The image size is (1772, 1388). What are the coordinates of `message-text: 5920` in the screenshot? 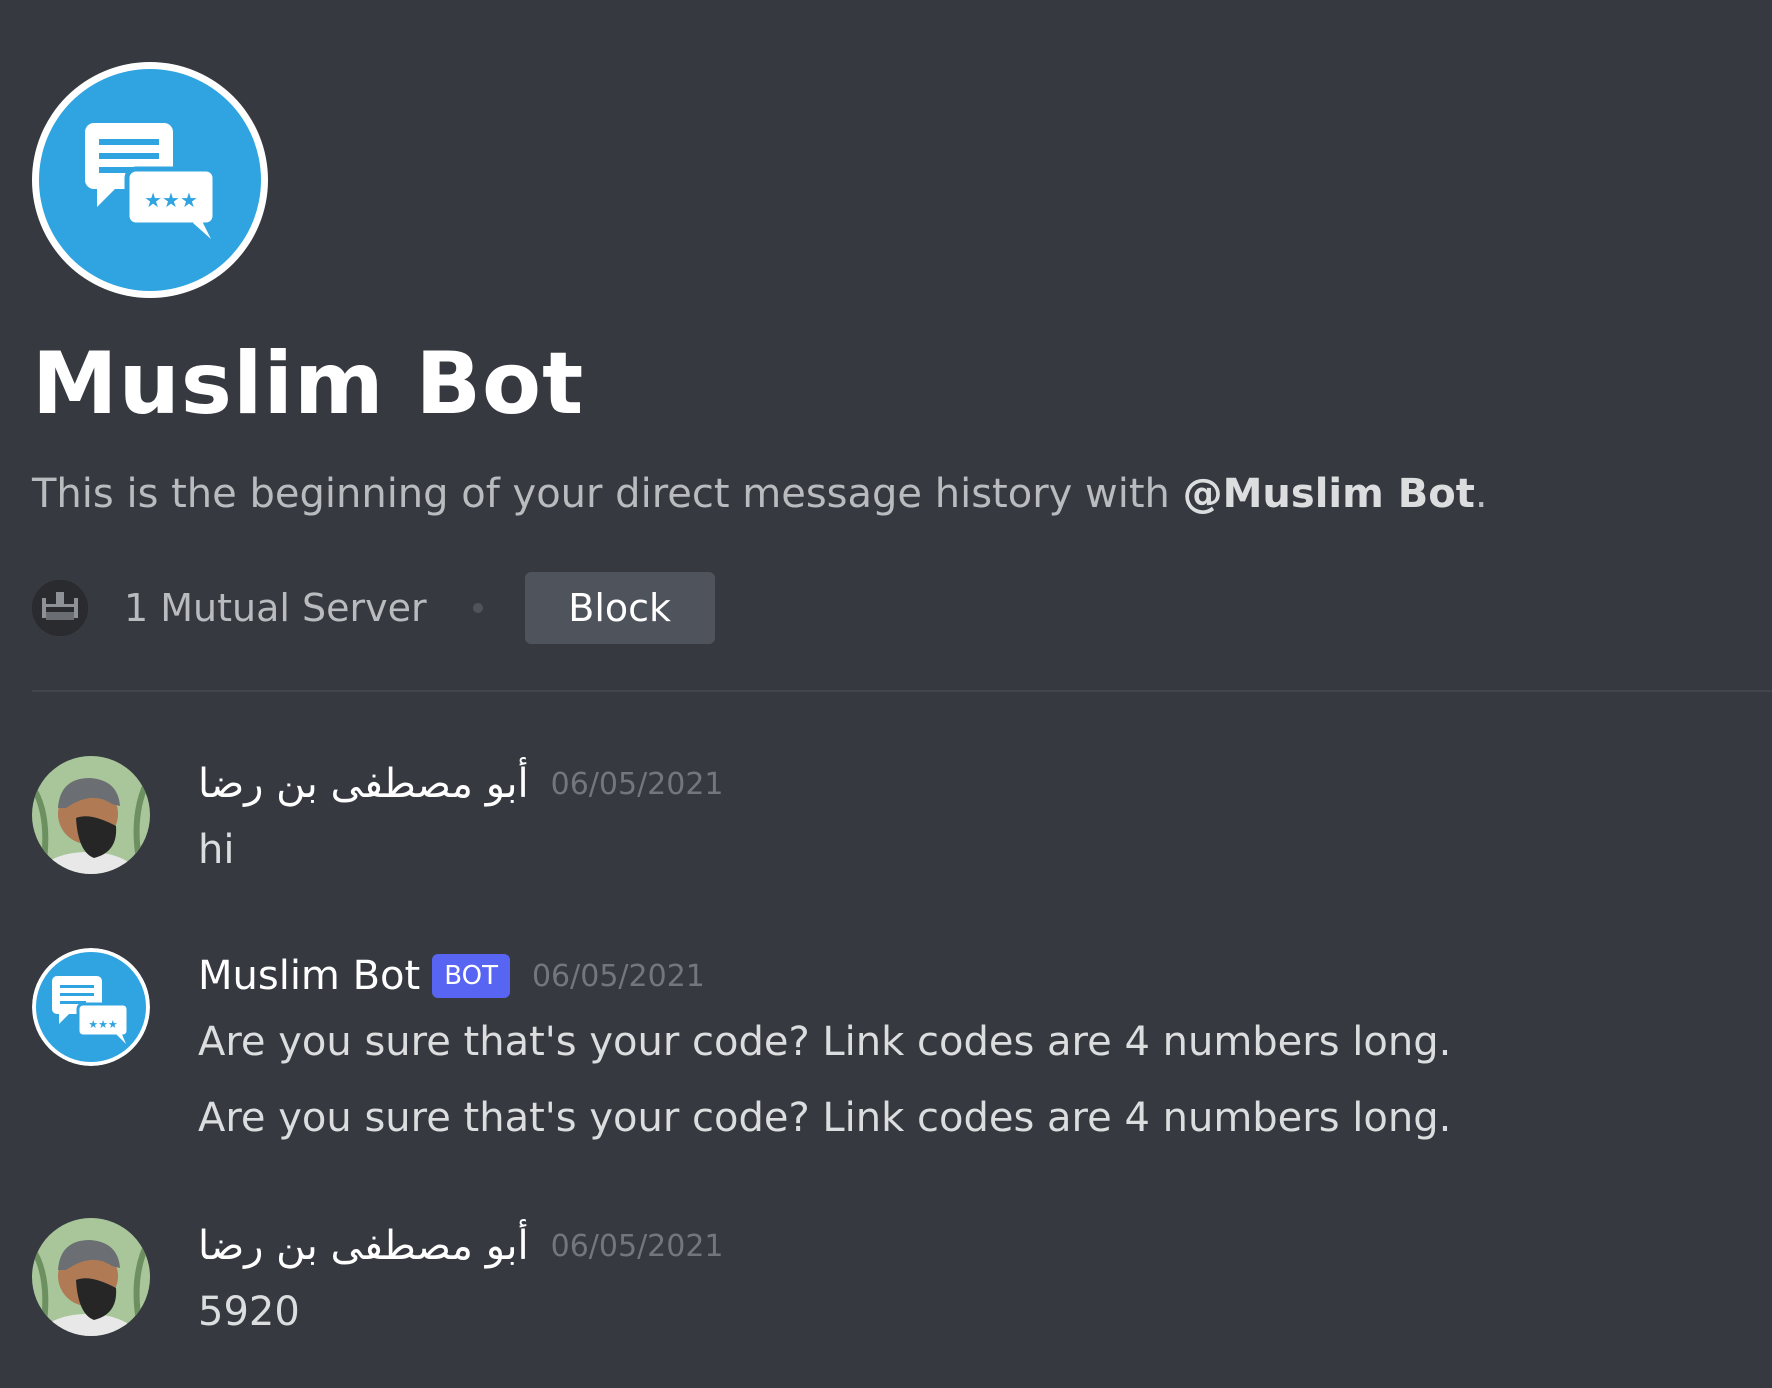 It's located at (249, 1312).